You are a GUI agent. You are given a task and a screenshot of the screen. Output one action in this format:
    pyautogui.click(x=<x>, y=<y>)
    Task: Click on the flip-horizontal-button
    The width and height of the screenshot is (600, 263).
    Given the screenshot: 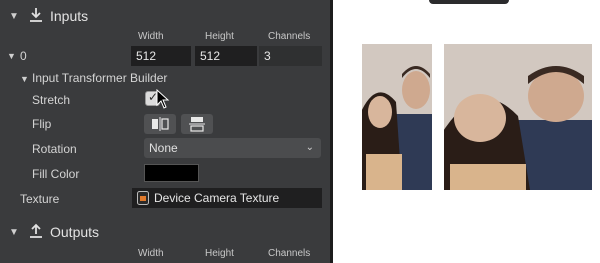 What is the action you would take?
    pyautogui.click(x=160, y=124)
    